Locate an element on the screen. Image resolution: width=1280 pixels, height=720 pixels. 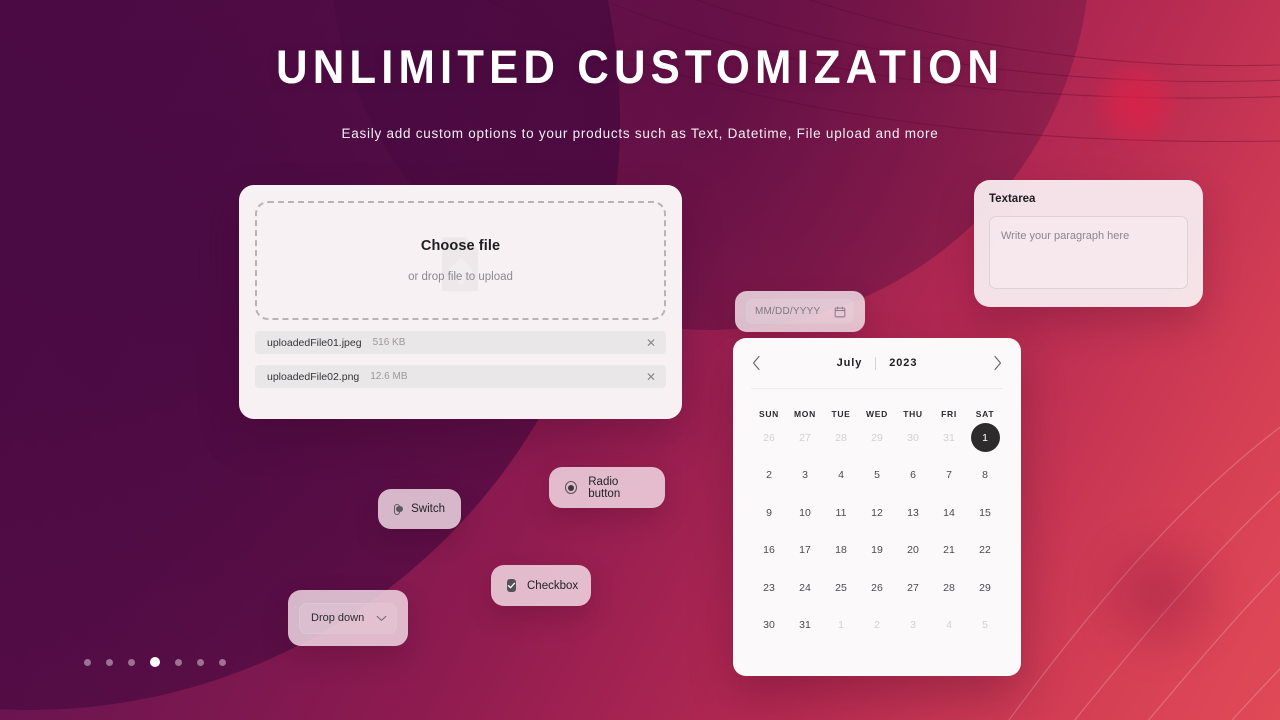
textarea-input: Write your paragraph here is located at coordinates (1088, 252).